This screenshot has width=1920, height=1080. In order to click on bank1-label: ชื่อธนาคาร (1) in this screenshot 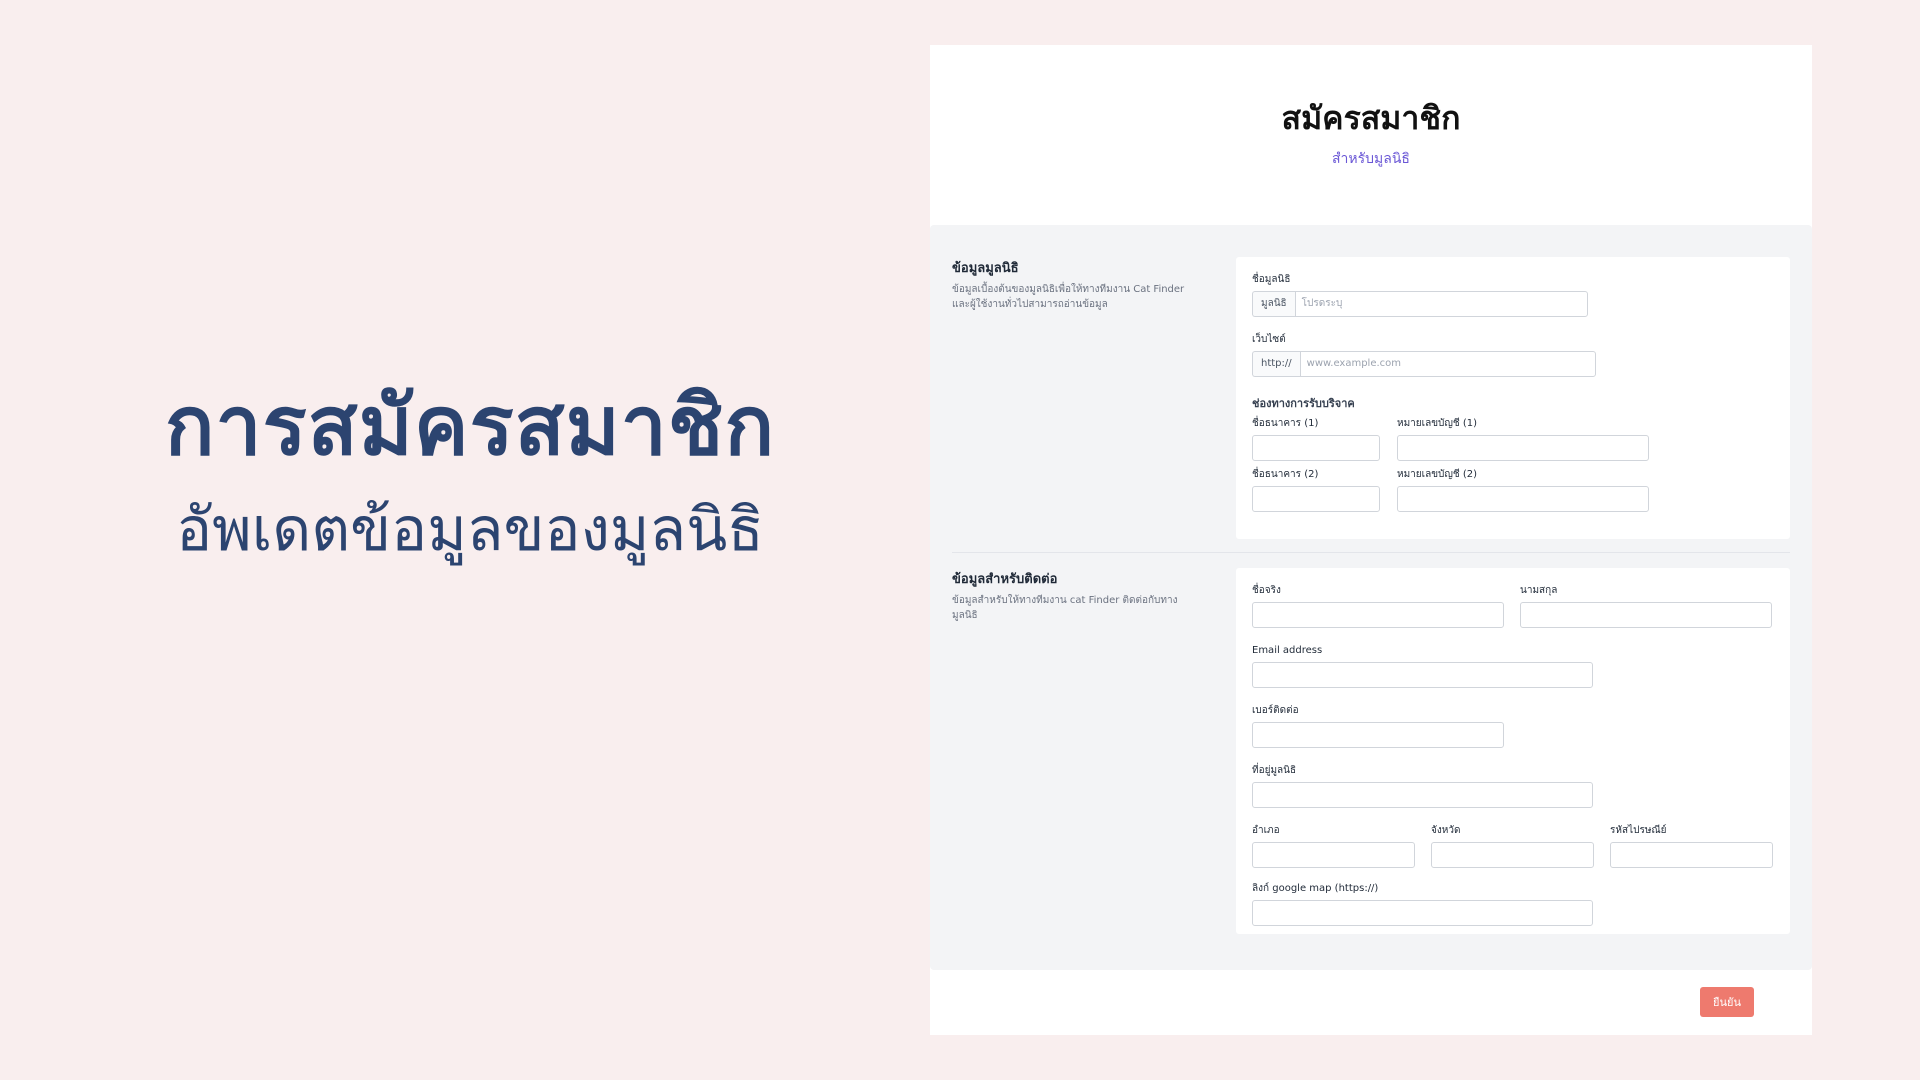, I will do `click(1285, 423)`.